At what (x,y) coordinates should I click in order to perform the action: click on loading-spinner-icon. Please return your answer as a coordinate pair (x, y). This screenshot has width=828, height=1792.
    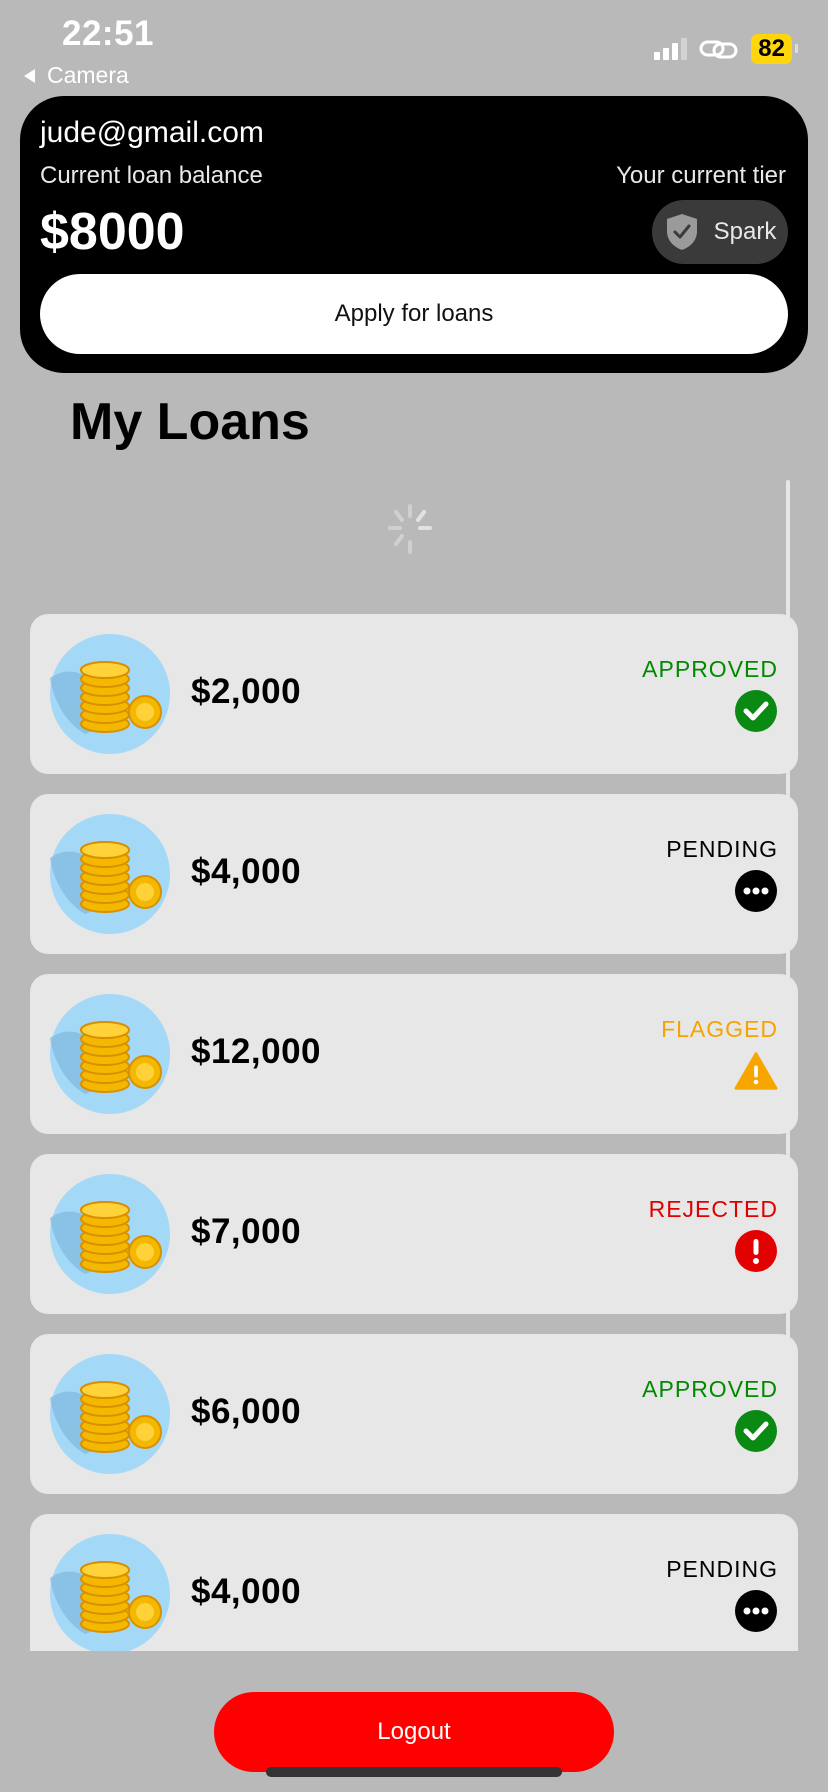
    Looking at the image, I should click on (410, 529).